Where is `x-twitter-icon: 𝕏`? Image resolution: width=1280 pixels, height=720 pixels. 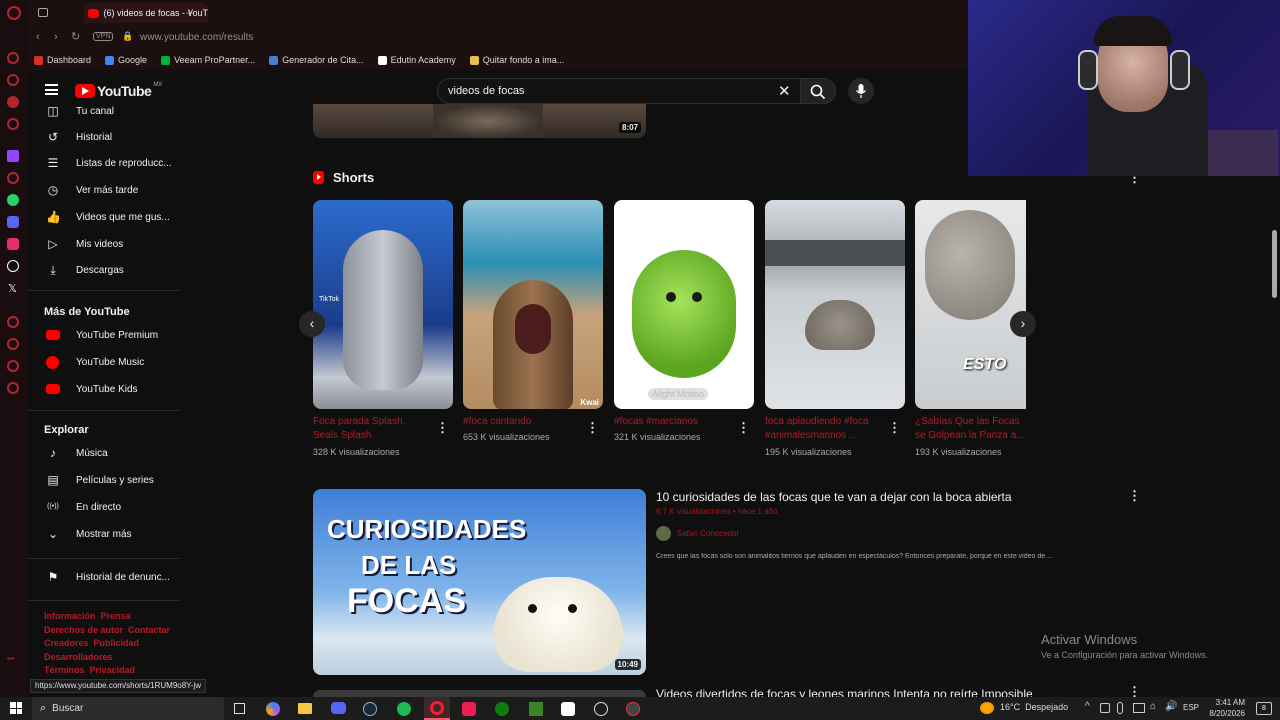 x-twitter-icon: 𝕏 is located at coordinates (12, 288).